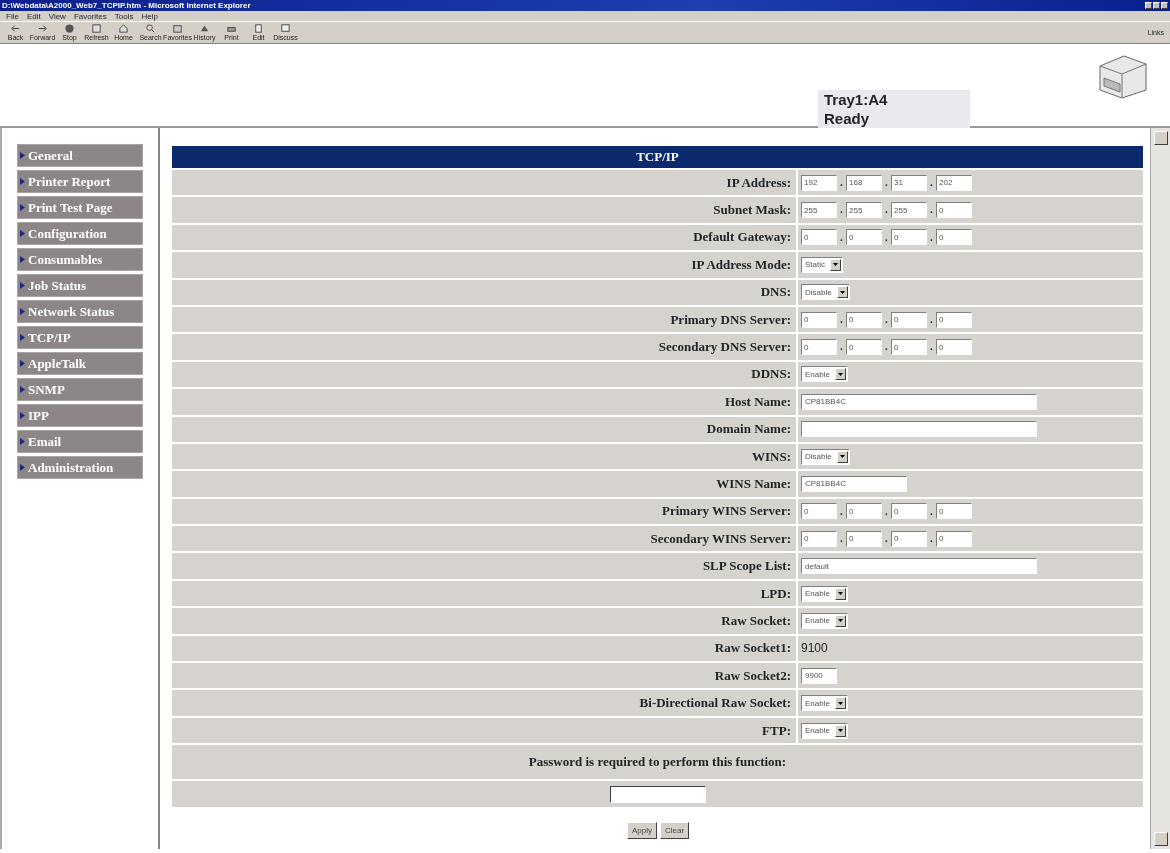 This screenshot has height=853, width=1170. What do you see at coordinates (864, 182) in the screenshot?
I see `octet-field: 168` at bounding box center [864, 182].